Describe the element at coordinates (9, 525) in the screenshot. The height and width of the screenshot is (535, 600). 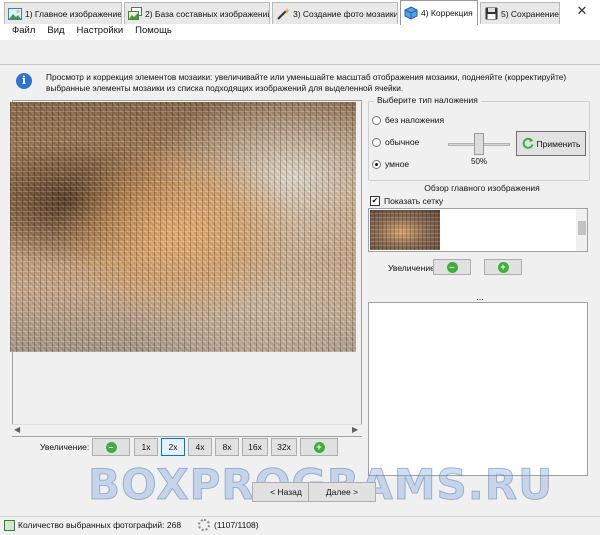
I see `photos-icon` at that location.